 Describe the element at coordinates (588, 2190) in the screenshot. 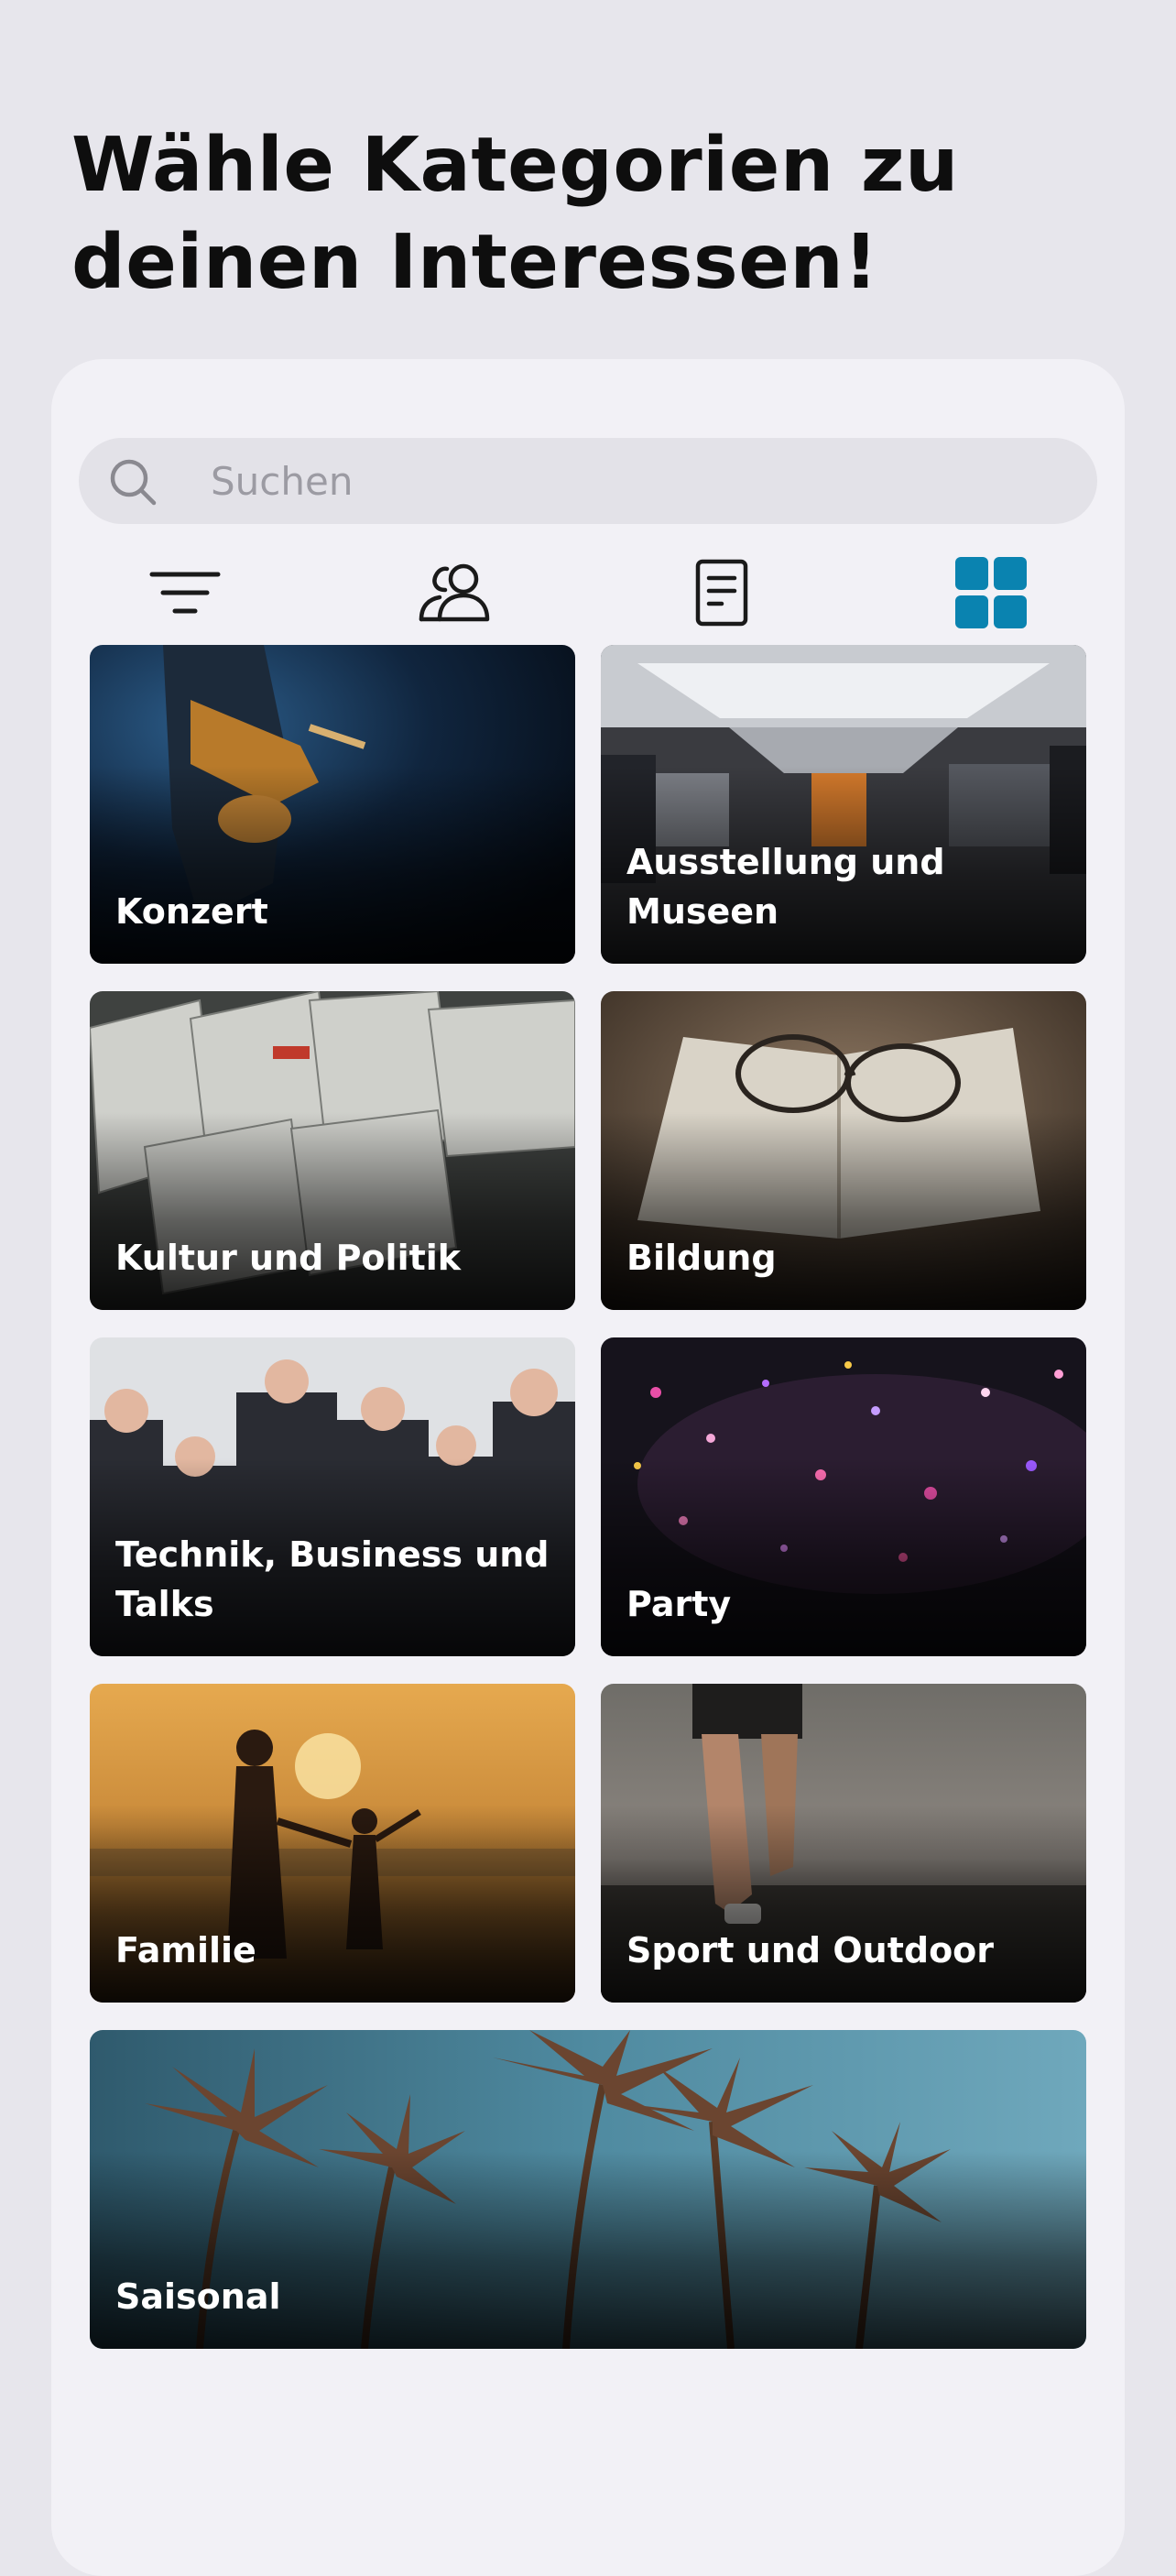

I see `category-tile-saisonal: Saisonal` at that location.